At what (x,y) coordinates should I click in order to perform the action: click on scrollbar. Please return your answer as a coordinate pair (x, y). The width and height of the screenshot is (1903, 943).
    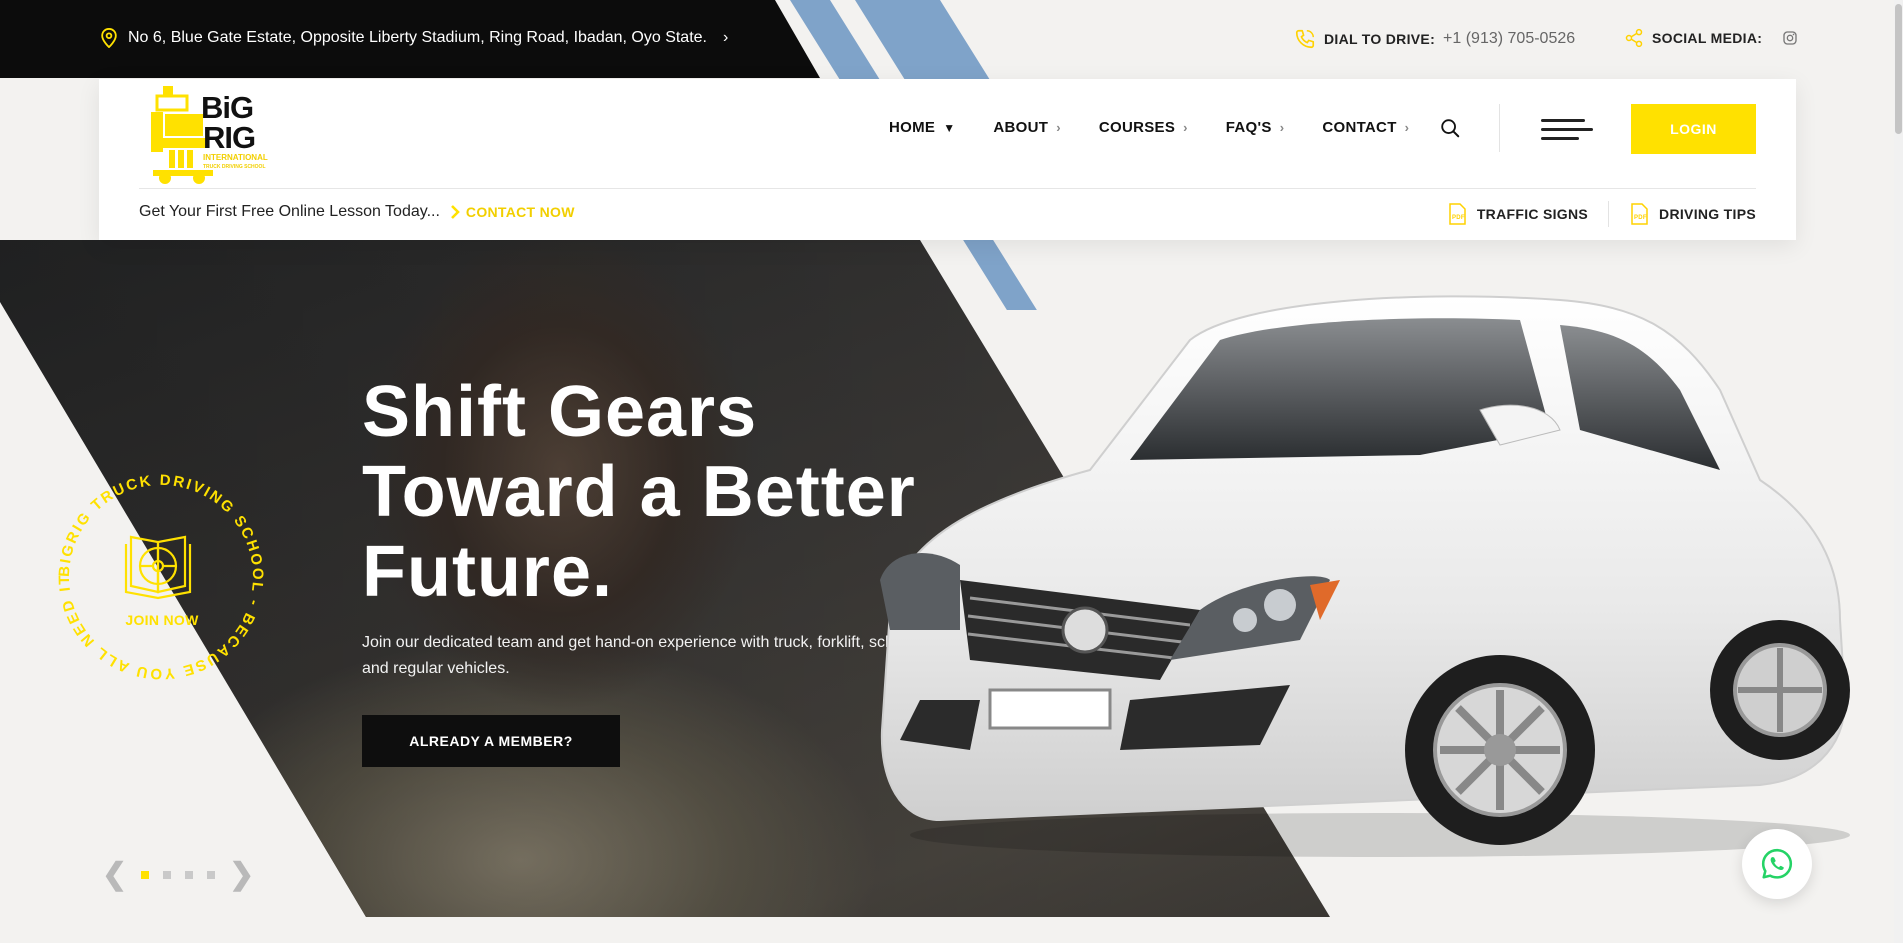
    Looking at the image, I should click on (1898, 471).